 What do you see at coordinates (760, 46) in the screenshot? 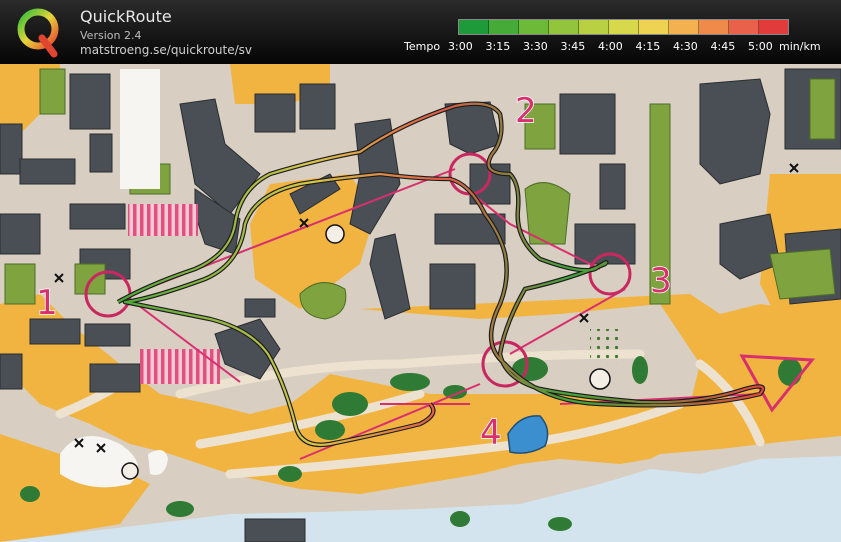
I see `tempo-tick-label: 5:00` at bounding box center [760, 46].